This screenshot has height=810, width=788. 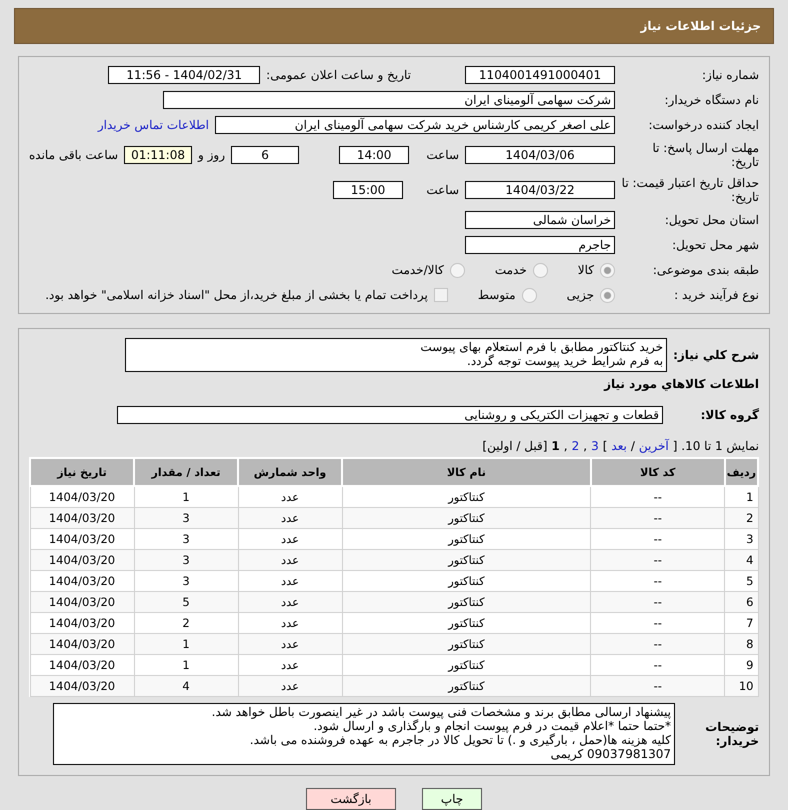 What do you see at coordinates (466, 472) in the screenshot?
I see `column-header: نام کالا` at bounding box center [466, 472].